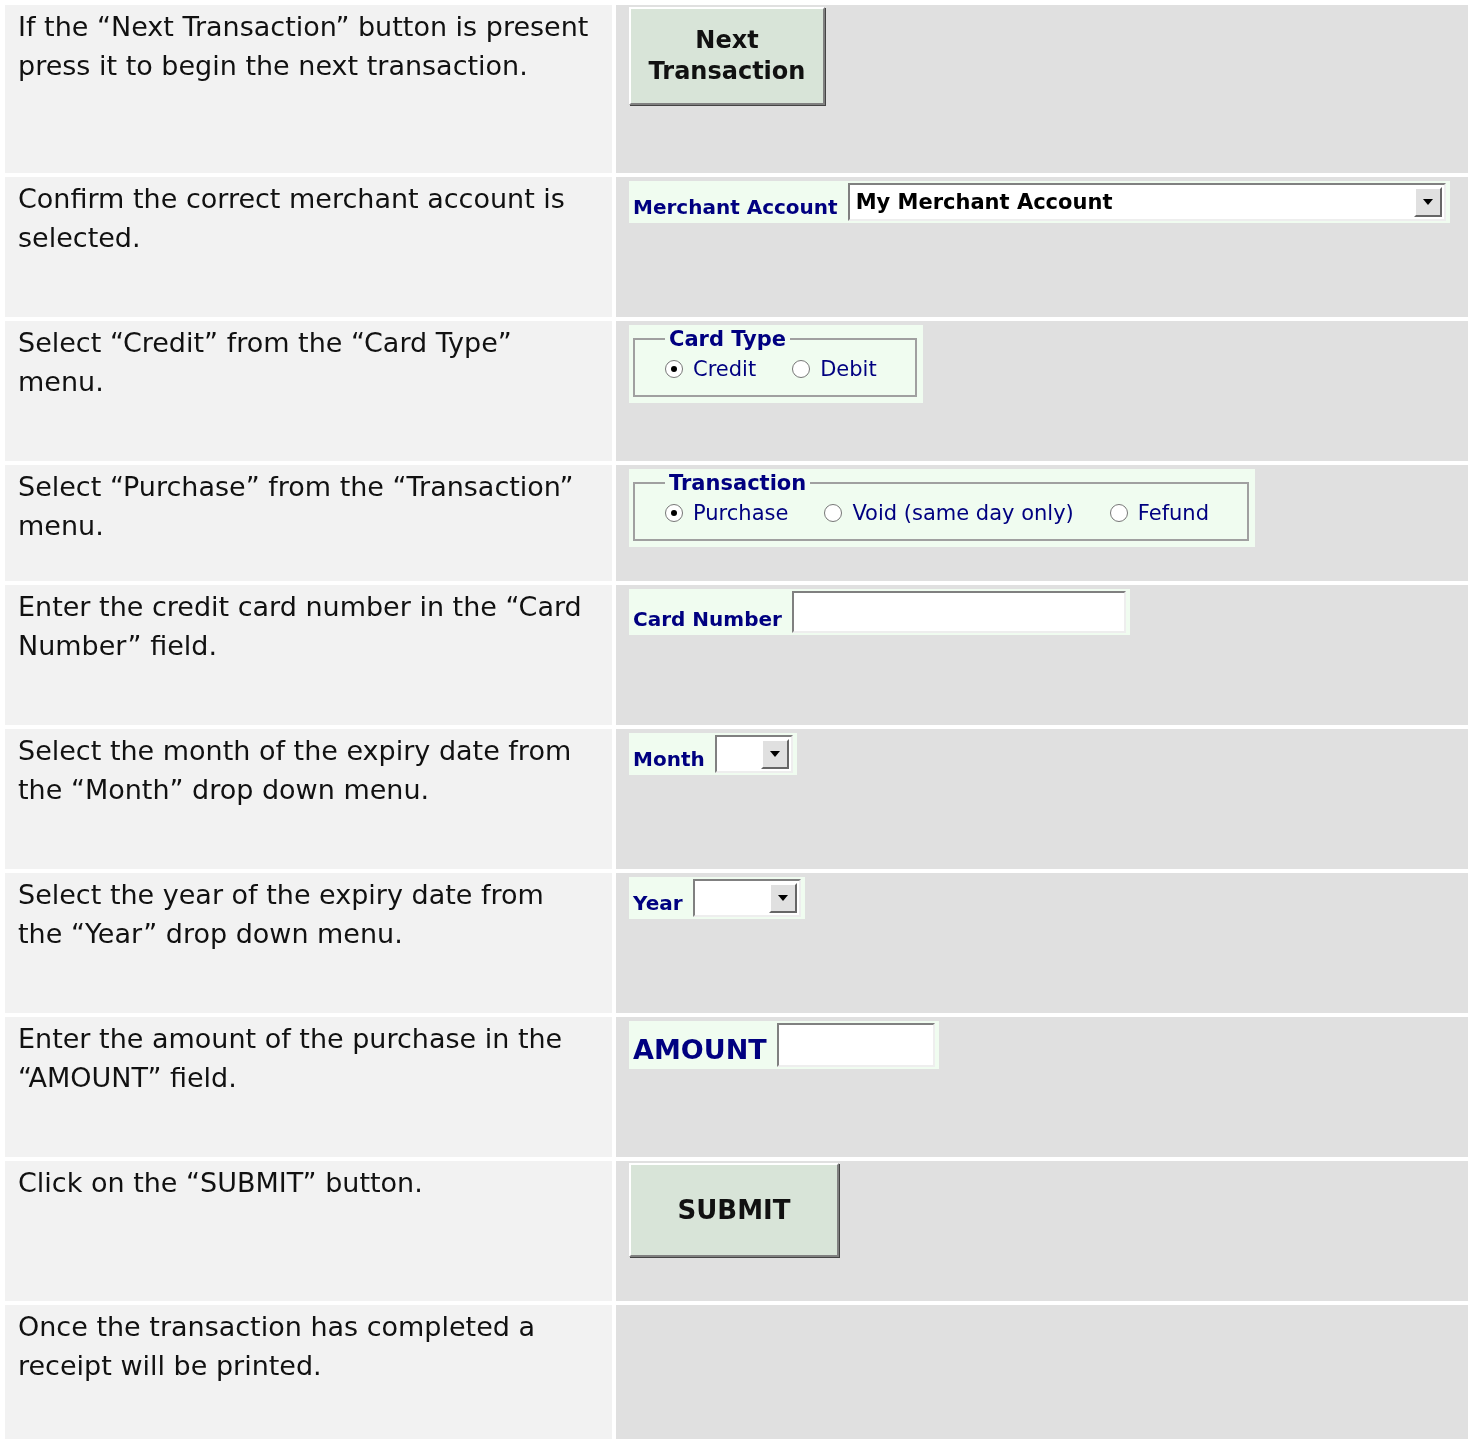 The image size is (1475, 1439). Describe the element at coordinates (303, 46) in the screenshot. I see `instruction-text: If the “Next Transaction” button is present press it to begin the next transaction.` at that location.